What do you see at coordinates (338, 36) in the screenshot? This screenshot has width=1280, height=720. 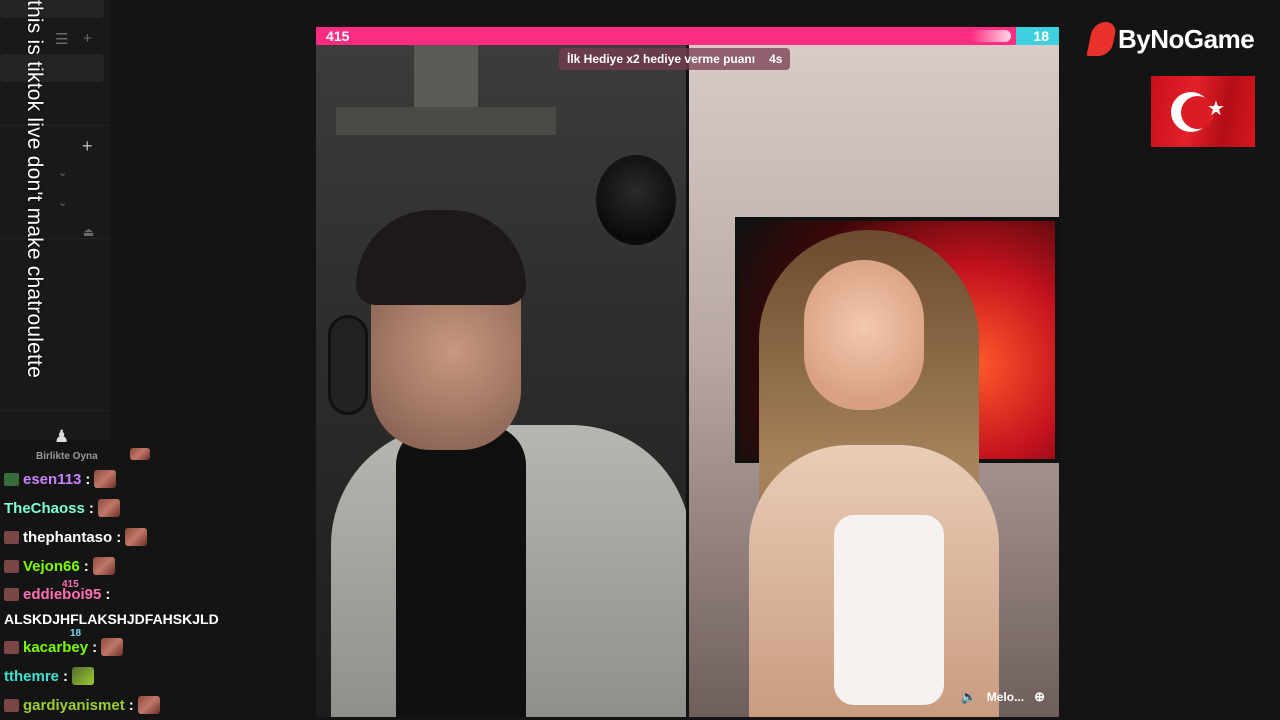 I see `pk-score-left: 415` at bounding box center [338, 36].